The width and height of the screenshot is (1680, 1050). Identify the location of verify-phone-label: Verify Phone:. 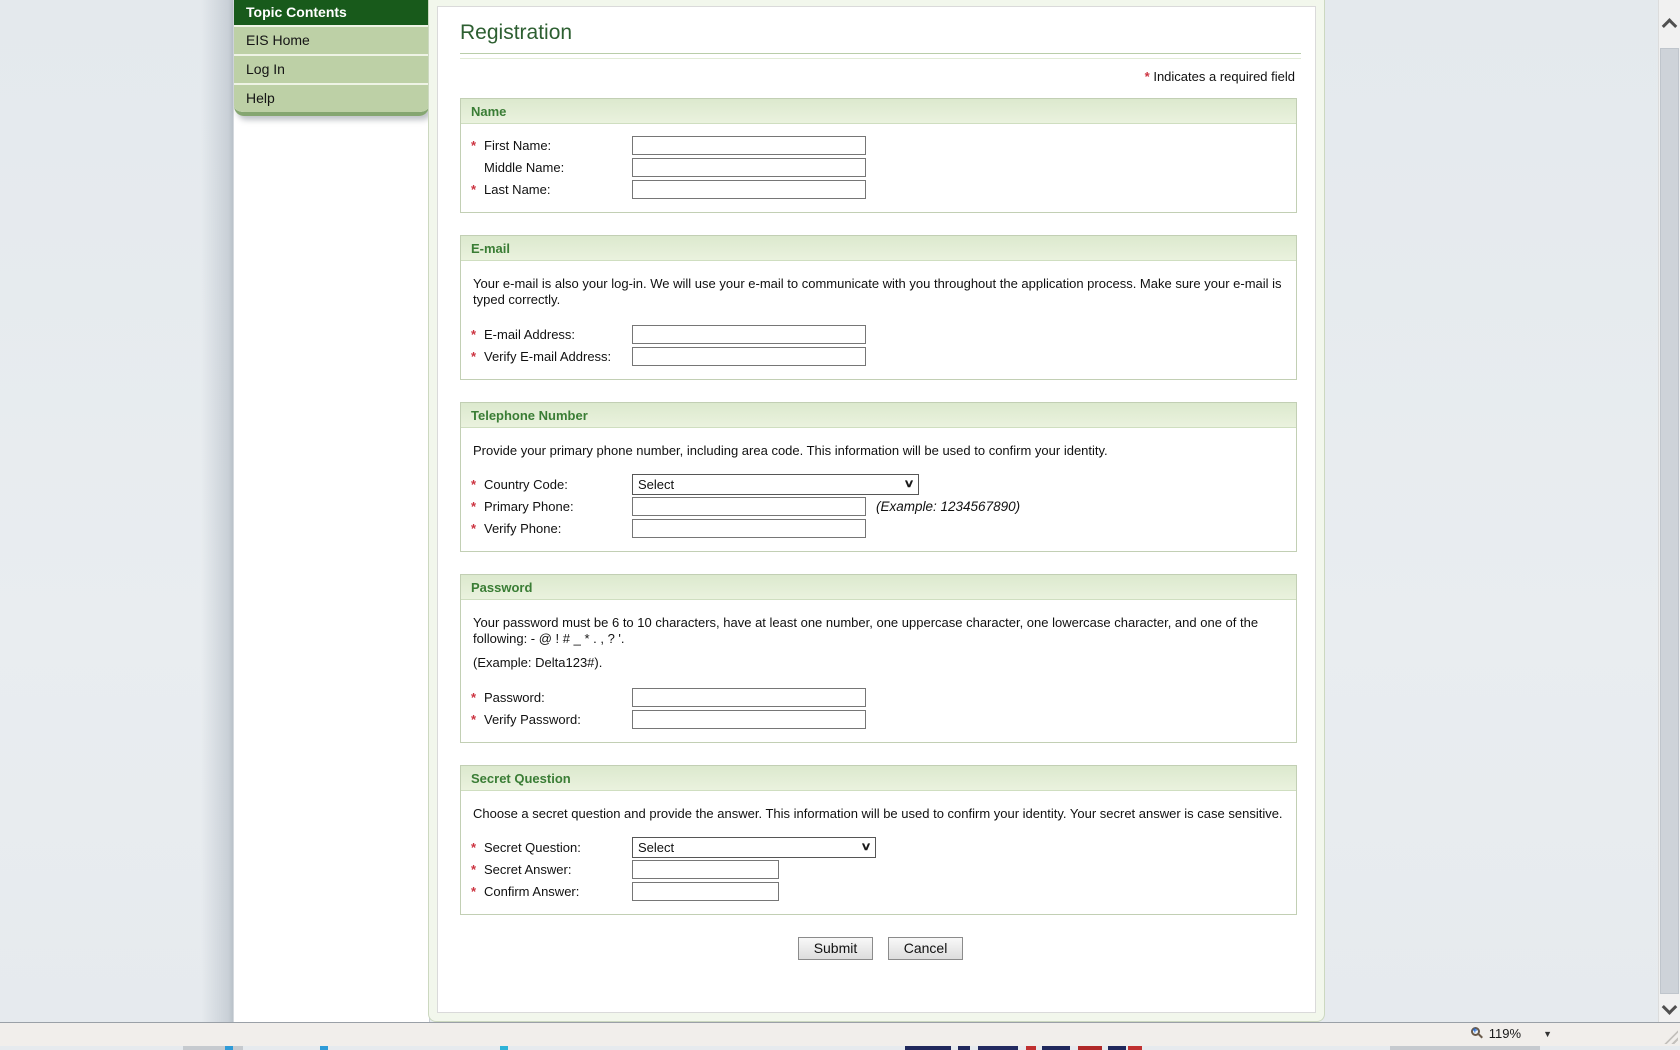
(523, 528).